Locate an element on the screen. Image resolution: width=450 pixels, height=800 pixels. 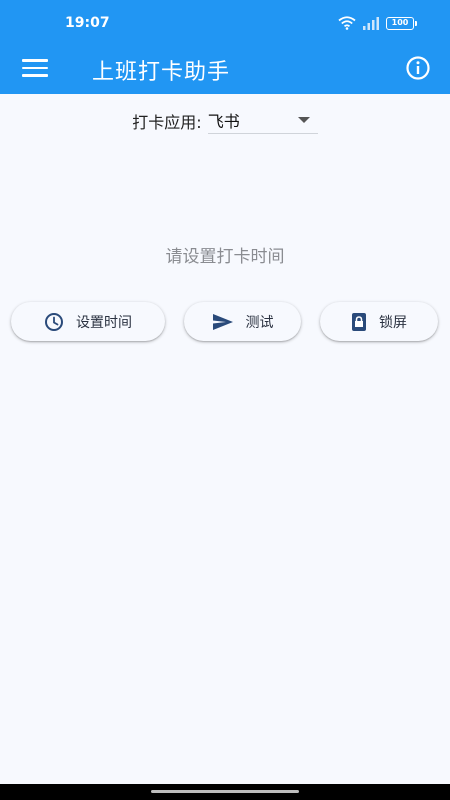
status-icons: 100 is located at coordinates (377, 23).